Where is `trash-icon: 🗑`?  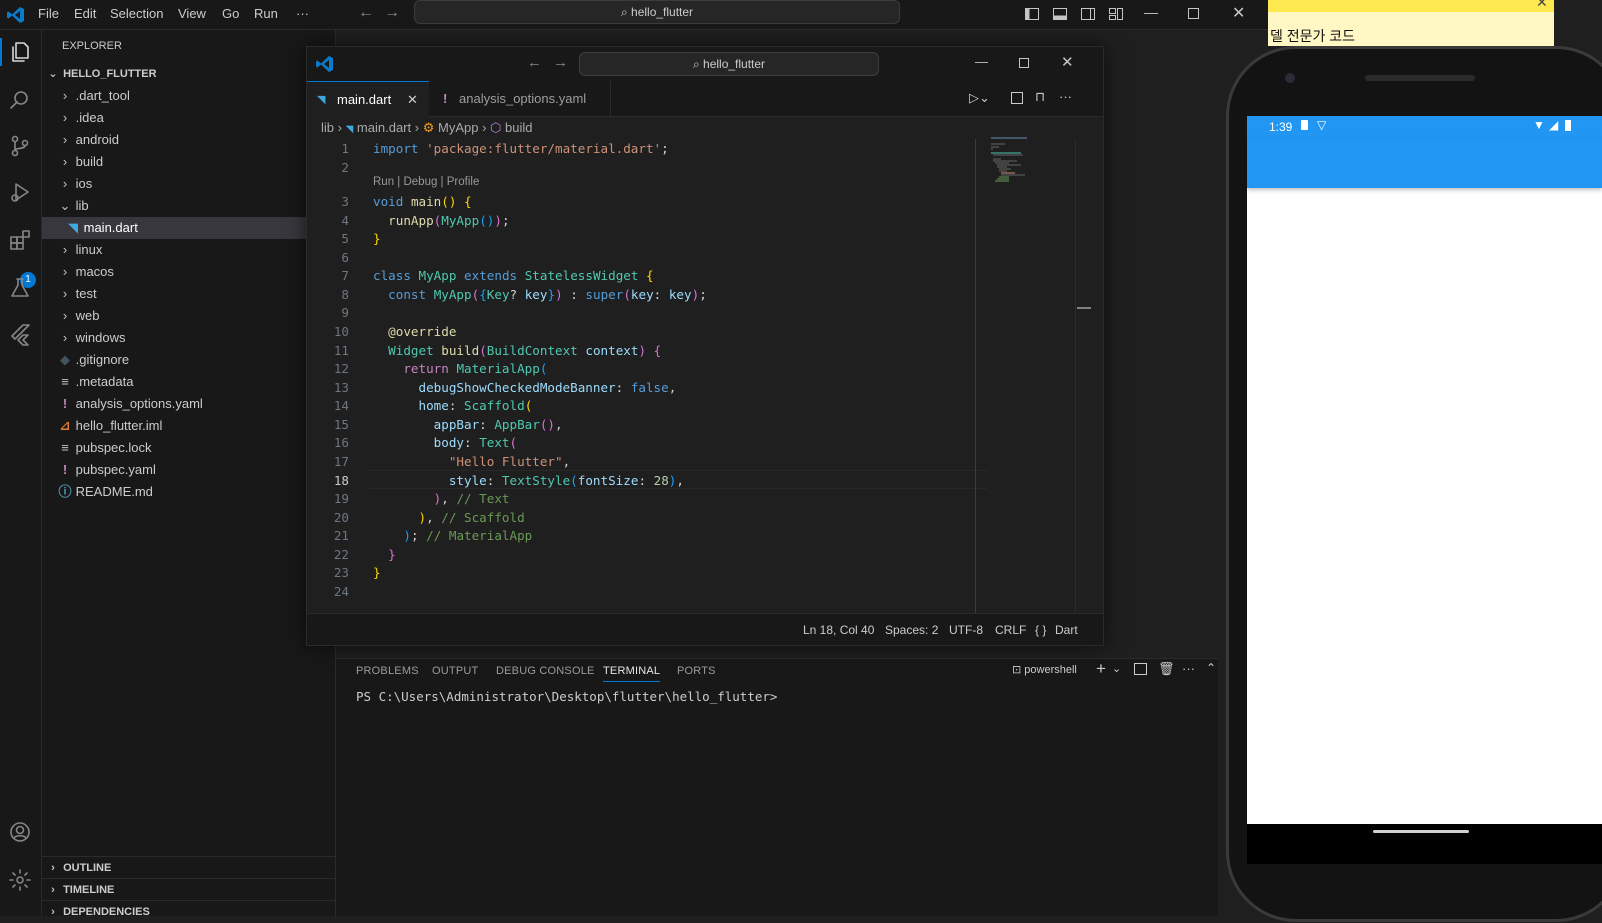 trash-icon: 🗑 is located at coordinates (1166, 669).